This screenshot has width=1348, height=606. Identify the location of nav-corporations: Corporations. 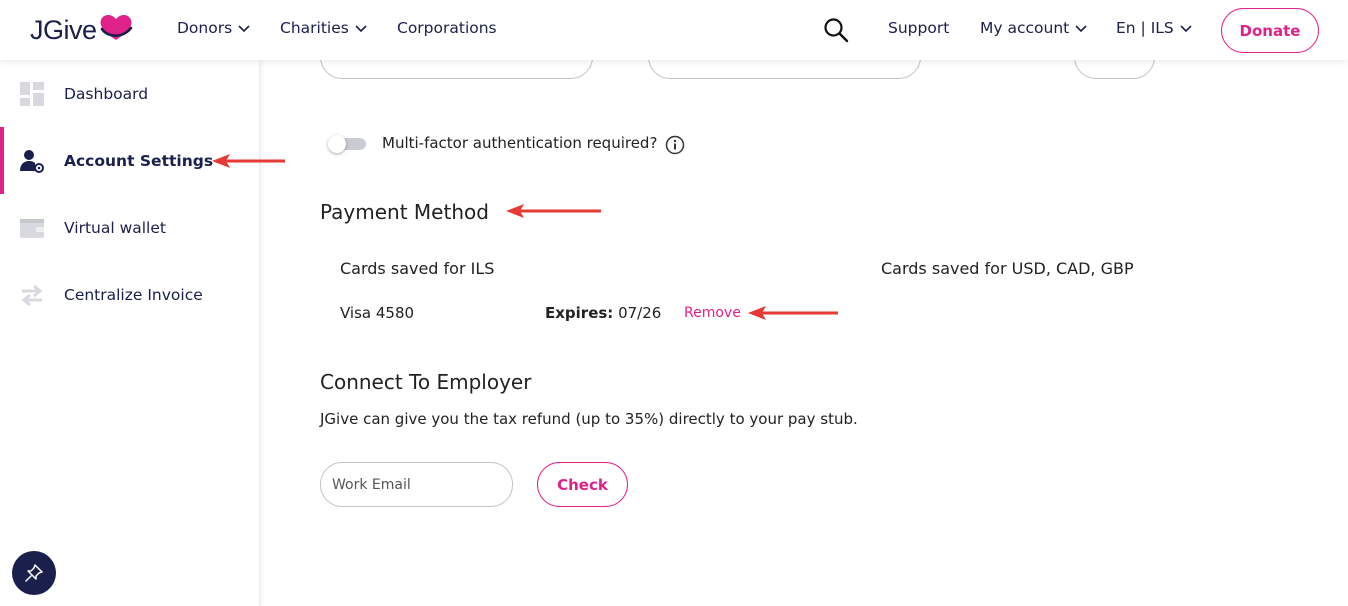
(447, 28).